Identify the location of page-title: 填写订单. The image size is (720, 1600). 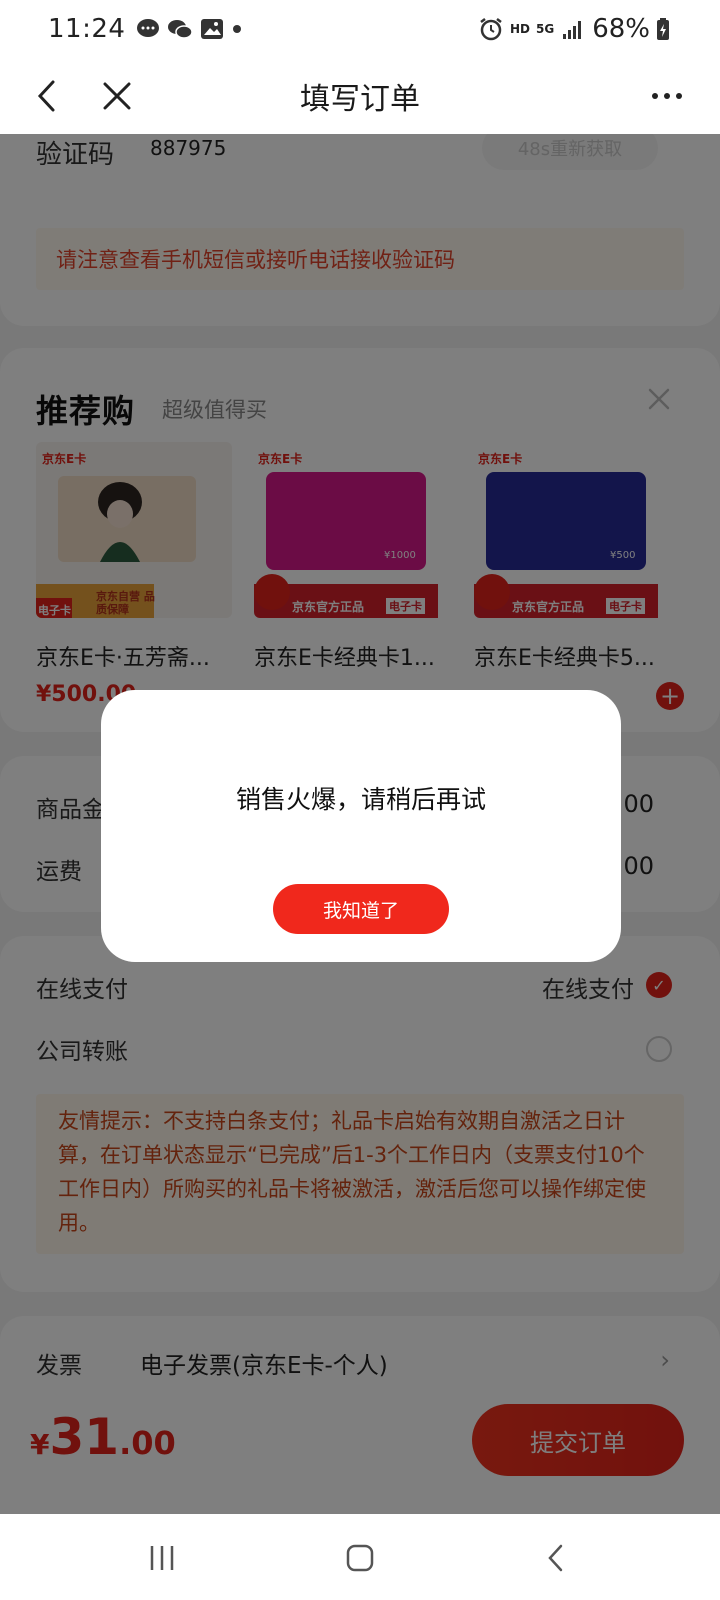
(360, 99).